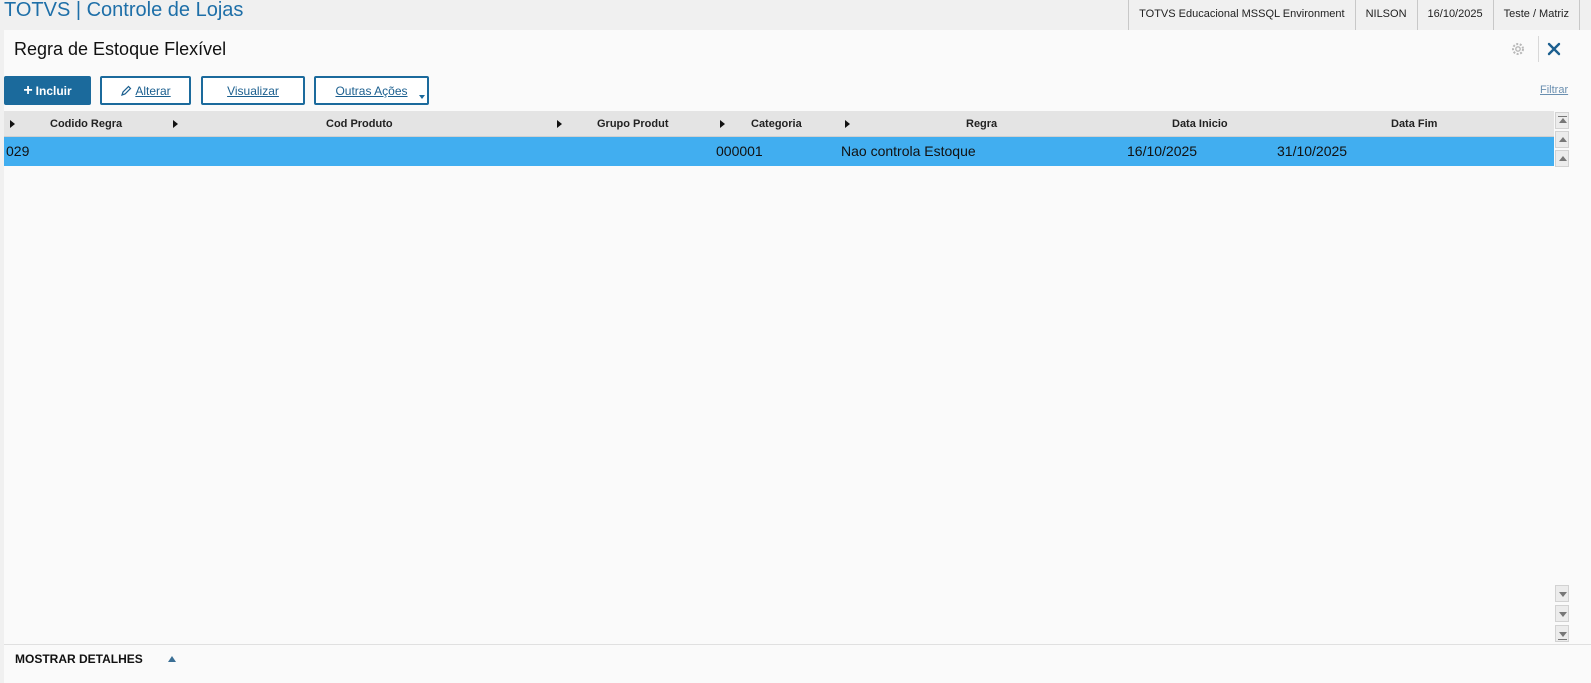  What do you see at coordinates (28, 90) in the screenshot?
I see `plus-icon: +` at bounding box center [28, 90].